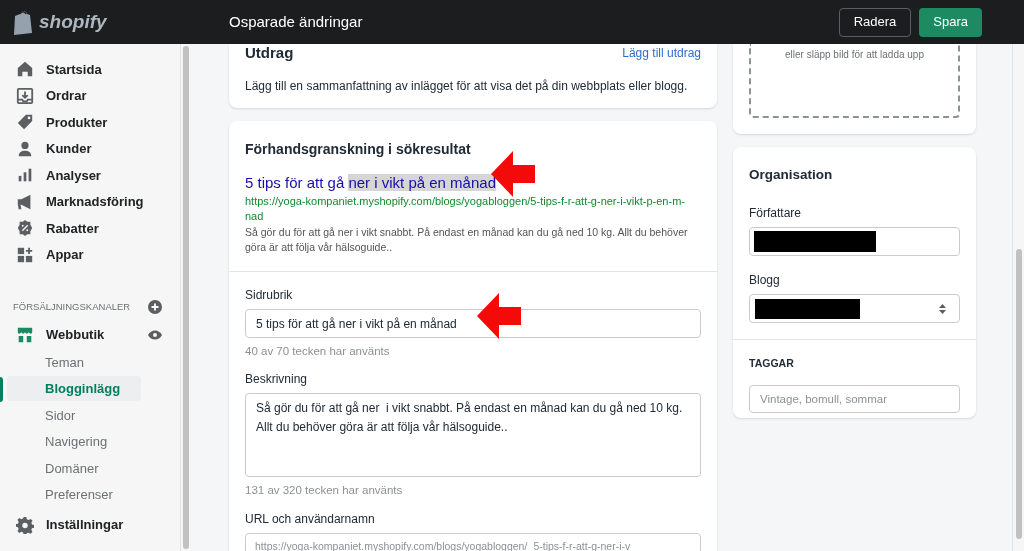 This screenshot has width=1024, height=551. I want to click on nav-item: Analyser, so click(90, 175).